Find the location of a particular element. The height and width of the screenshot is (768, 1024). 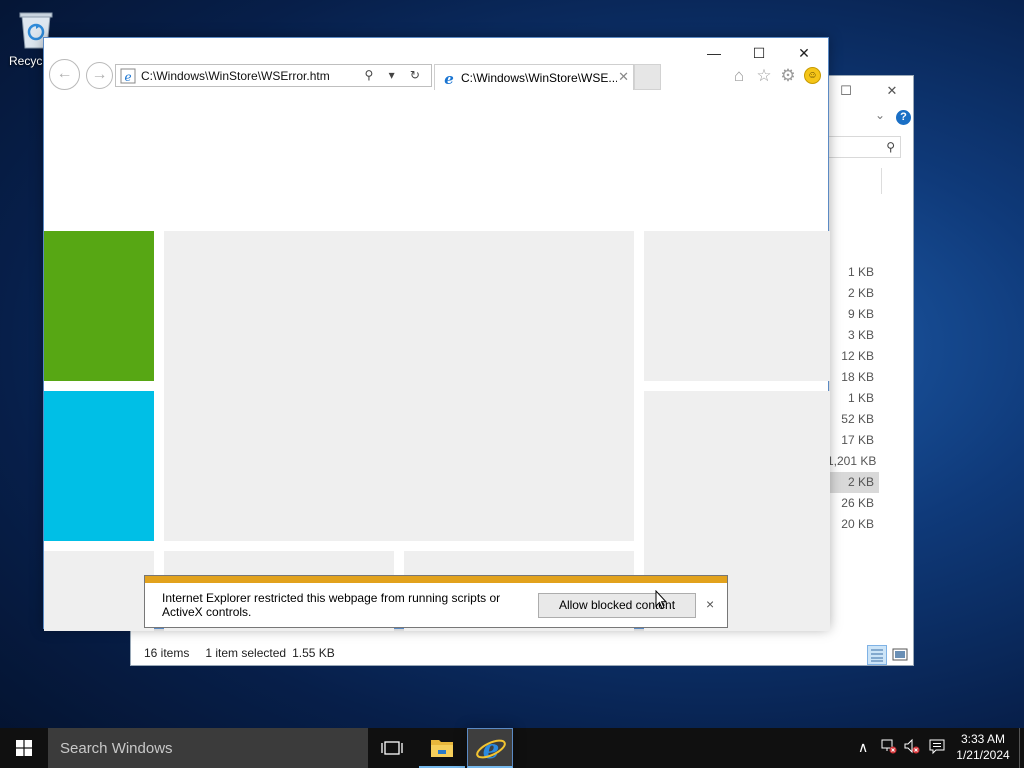

ie-page-icon: e is located at coordinates (128, 76).